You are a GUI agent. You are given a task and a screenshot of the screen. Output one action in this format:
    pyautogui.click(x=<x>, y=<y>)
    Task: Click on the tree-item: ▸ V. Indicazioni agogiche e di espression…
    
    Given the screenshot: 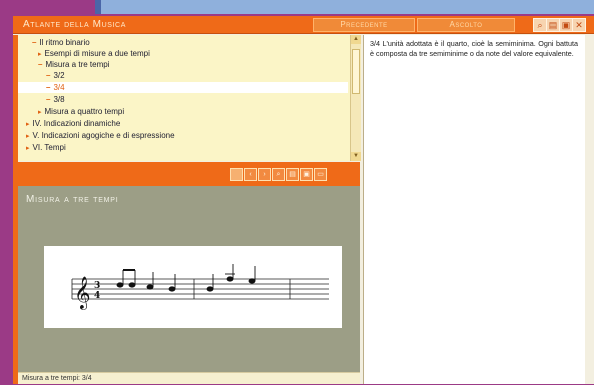 What is the action you would take?
    pyautogui.click(x=100, y=135)
    